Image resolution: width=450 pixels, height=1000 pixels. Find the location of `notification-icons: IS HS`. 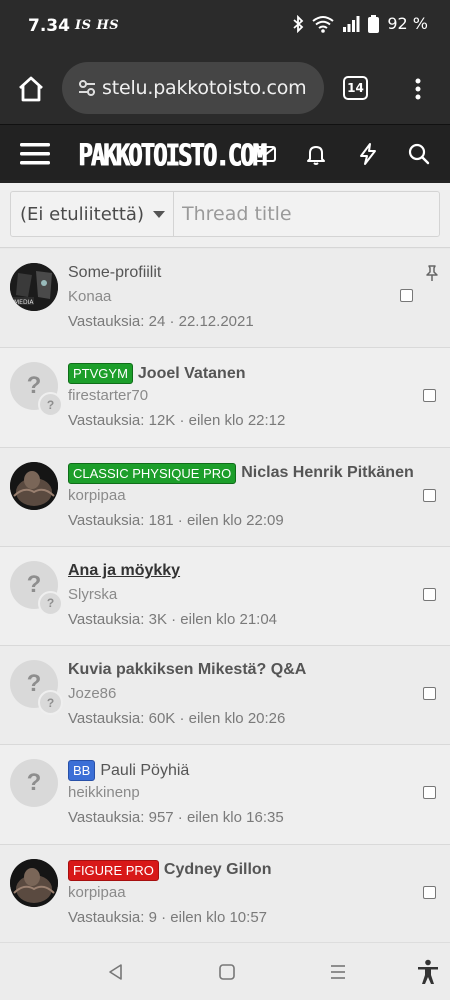

notification-icons: IS HS is located at coordinates (97, 25).